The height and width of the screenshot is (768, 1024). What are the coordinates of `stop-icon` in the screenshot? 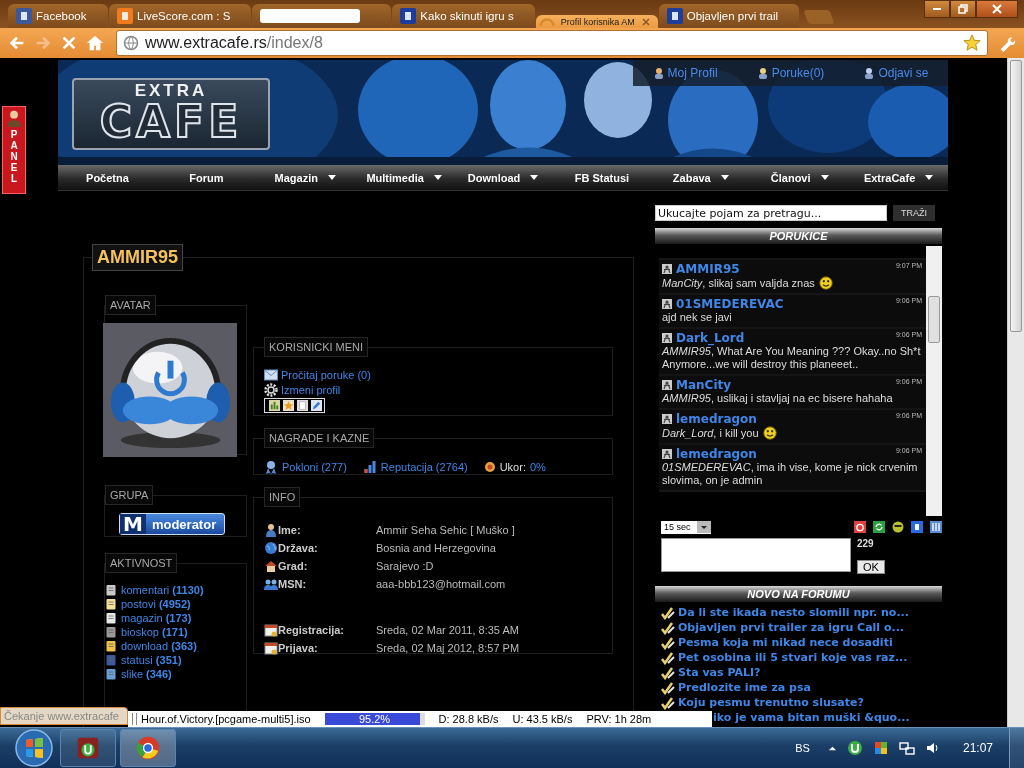 It's located at (69, 43).